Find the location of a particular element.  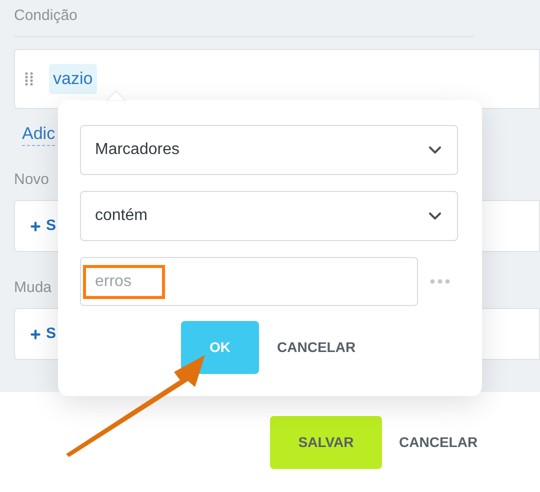

more-icon is located at coordinates (440, 281).